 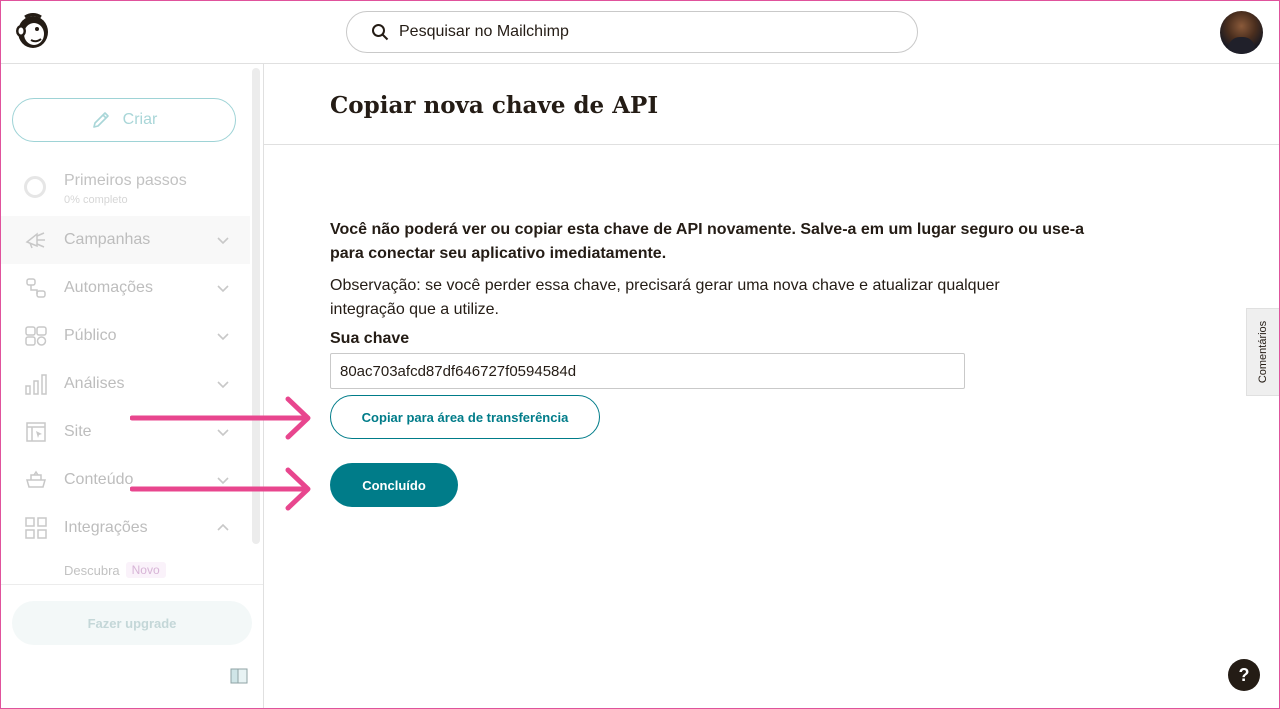 What do you see at coordinates (108, 287) in the screenshot?
I see `sidebar-item-label: Automações` at bounding box center [108, 287].